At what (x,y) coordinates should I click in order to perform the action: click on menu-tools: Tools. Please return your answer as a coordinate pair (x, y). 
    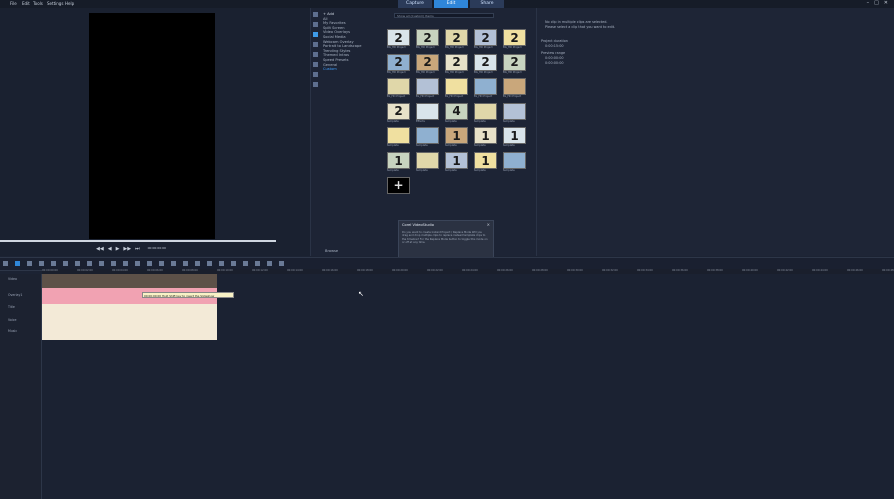
    Looking at the image, I should click on (38, 3).